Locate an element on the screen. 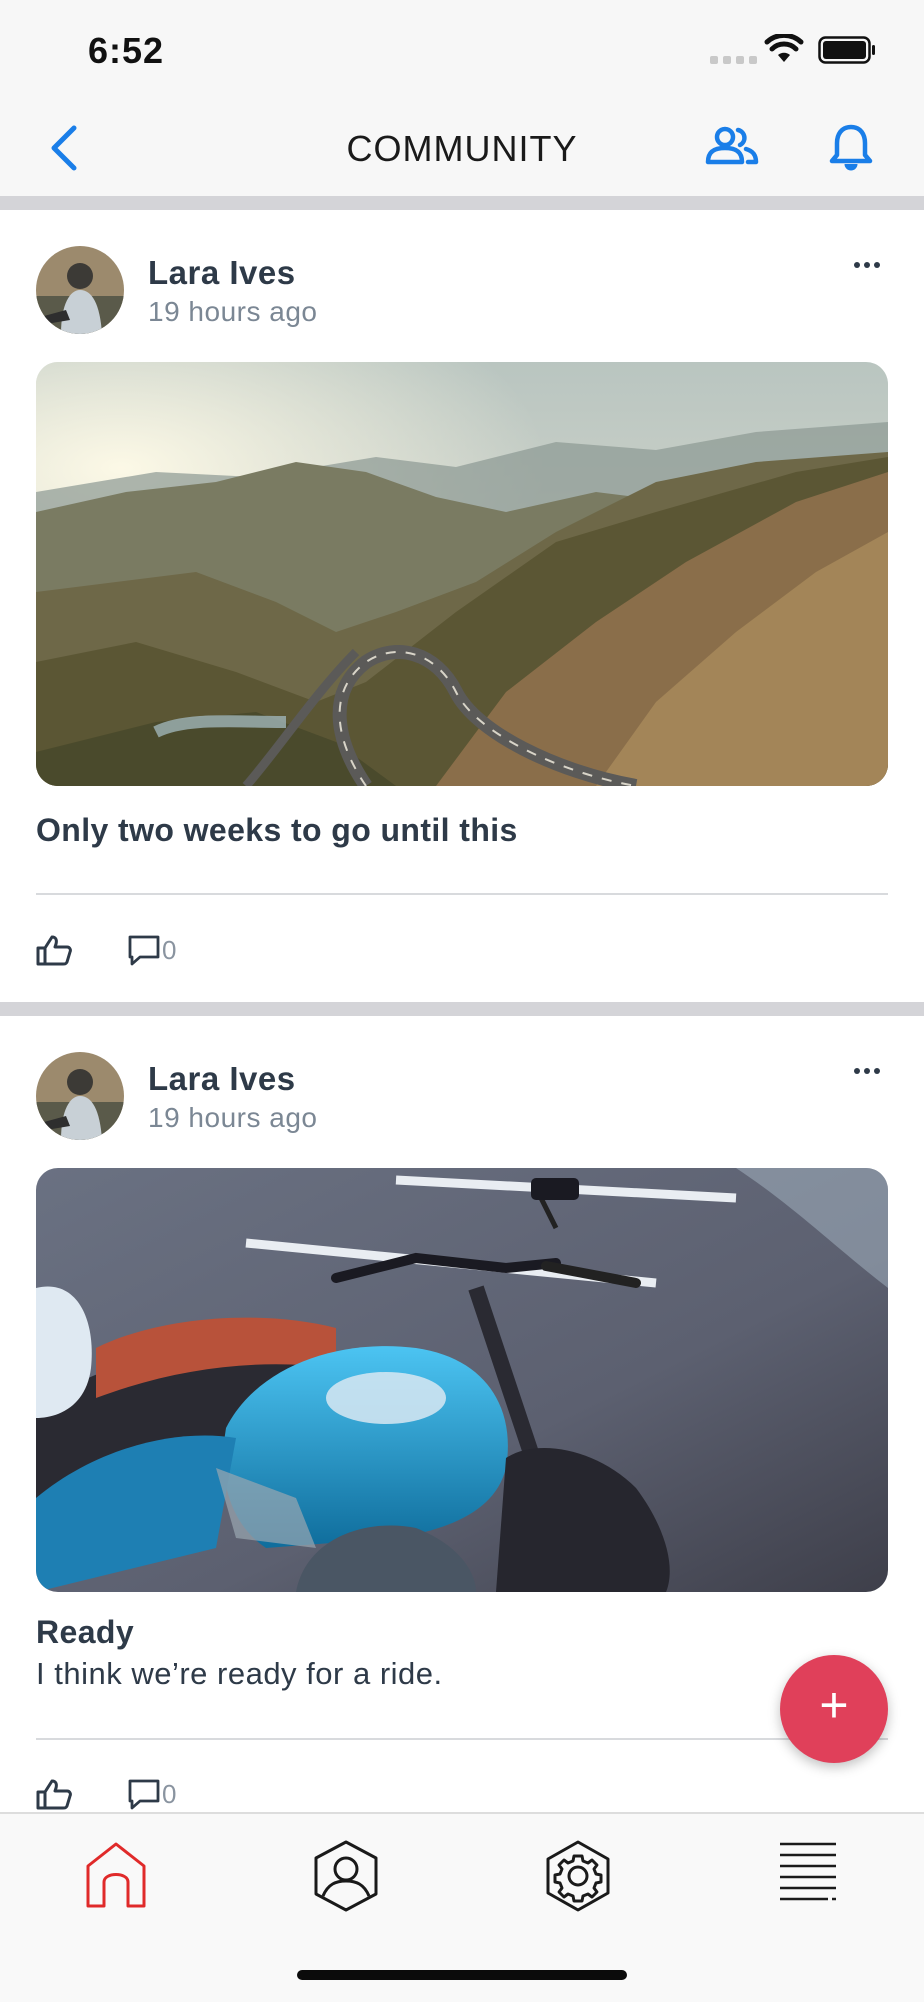  tab-menu is located at coordinates (808, 1876).